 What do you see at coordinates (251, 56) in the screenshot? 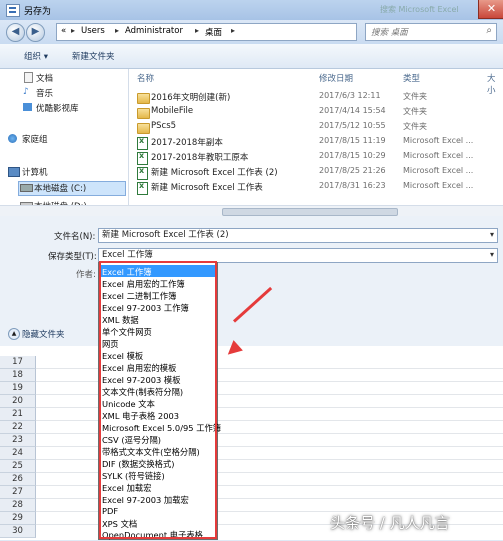
I see `command-toolbar: 组织 ▾ 新建文件夹` at bounding box center [251, 56].